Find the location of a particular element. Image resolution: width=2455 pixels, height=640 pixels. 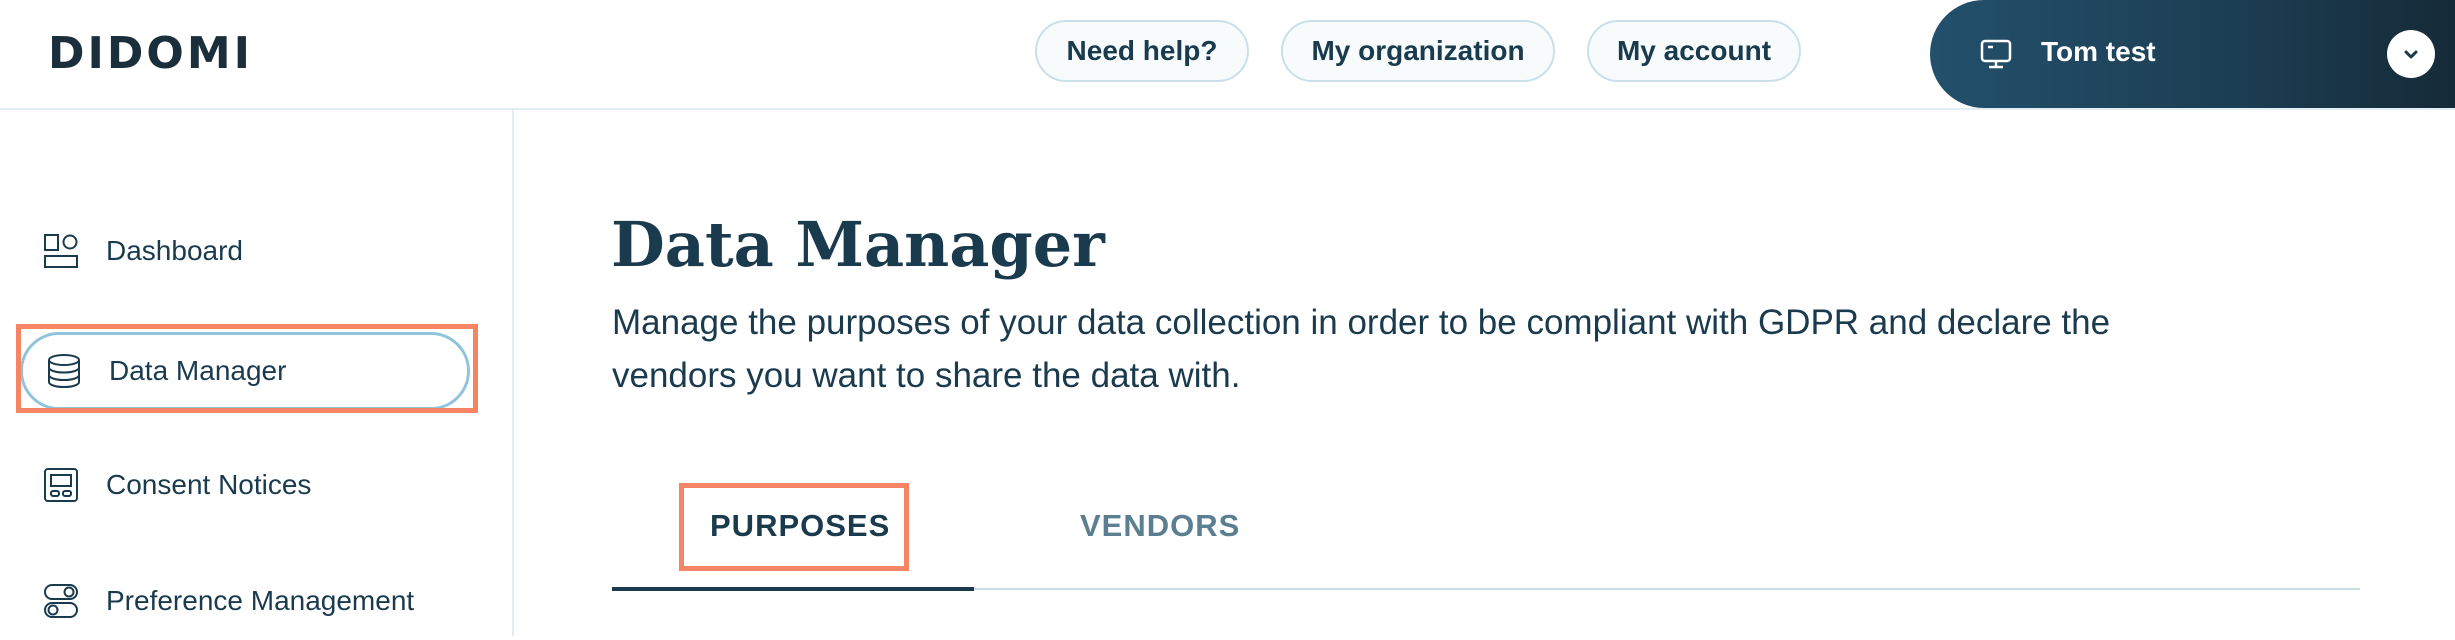

monitor-icon is located at coordinates (1996, 54).